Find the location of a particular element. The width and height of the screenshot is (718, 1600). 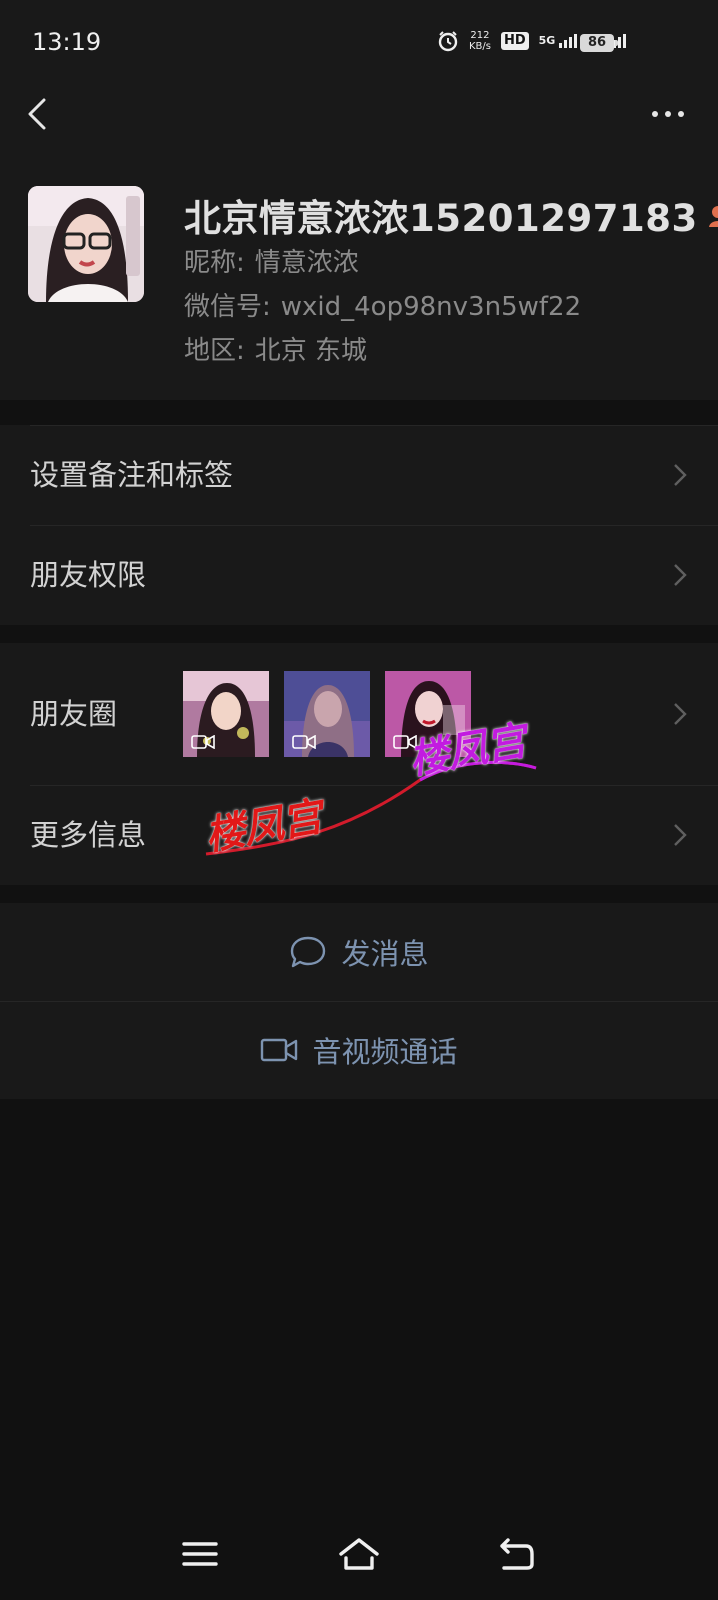

nickname-line: 昵称: 情意浓浓 is located at coordinates (271, 263).